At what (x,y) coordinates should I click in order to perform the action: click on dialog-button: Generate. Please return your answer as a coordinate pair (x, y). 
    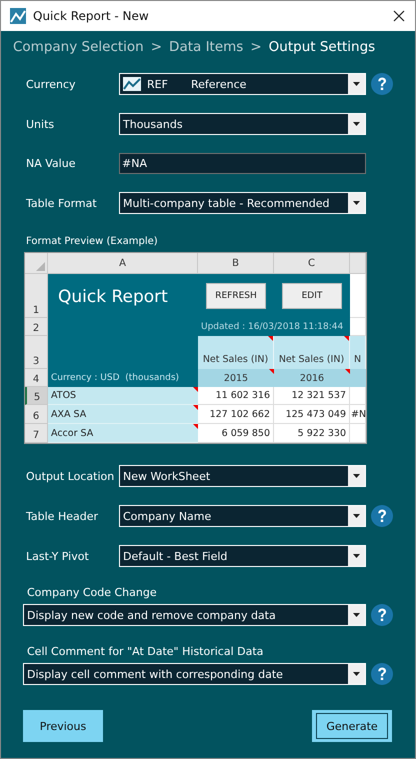
    Looking at the image, I should click on (352, 726).